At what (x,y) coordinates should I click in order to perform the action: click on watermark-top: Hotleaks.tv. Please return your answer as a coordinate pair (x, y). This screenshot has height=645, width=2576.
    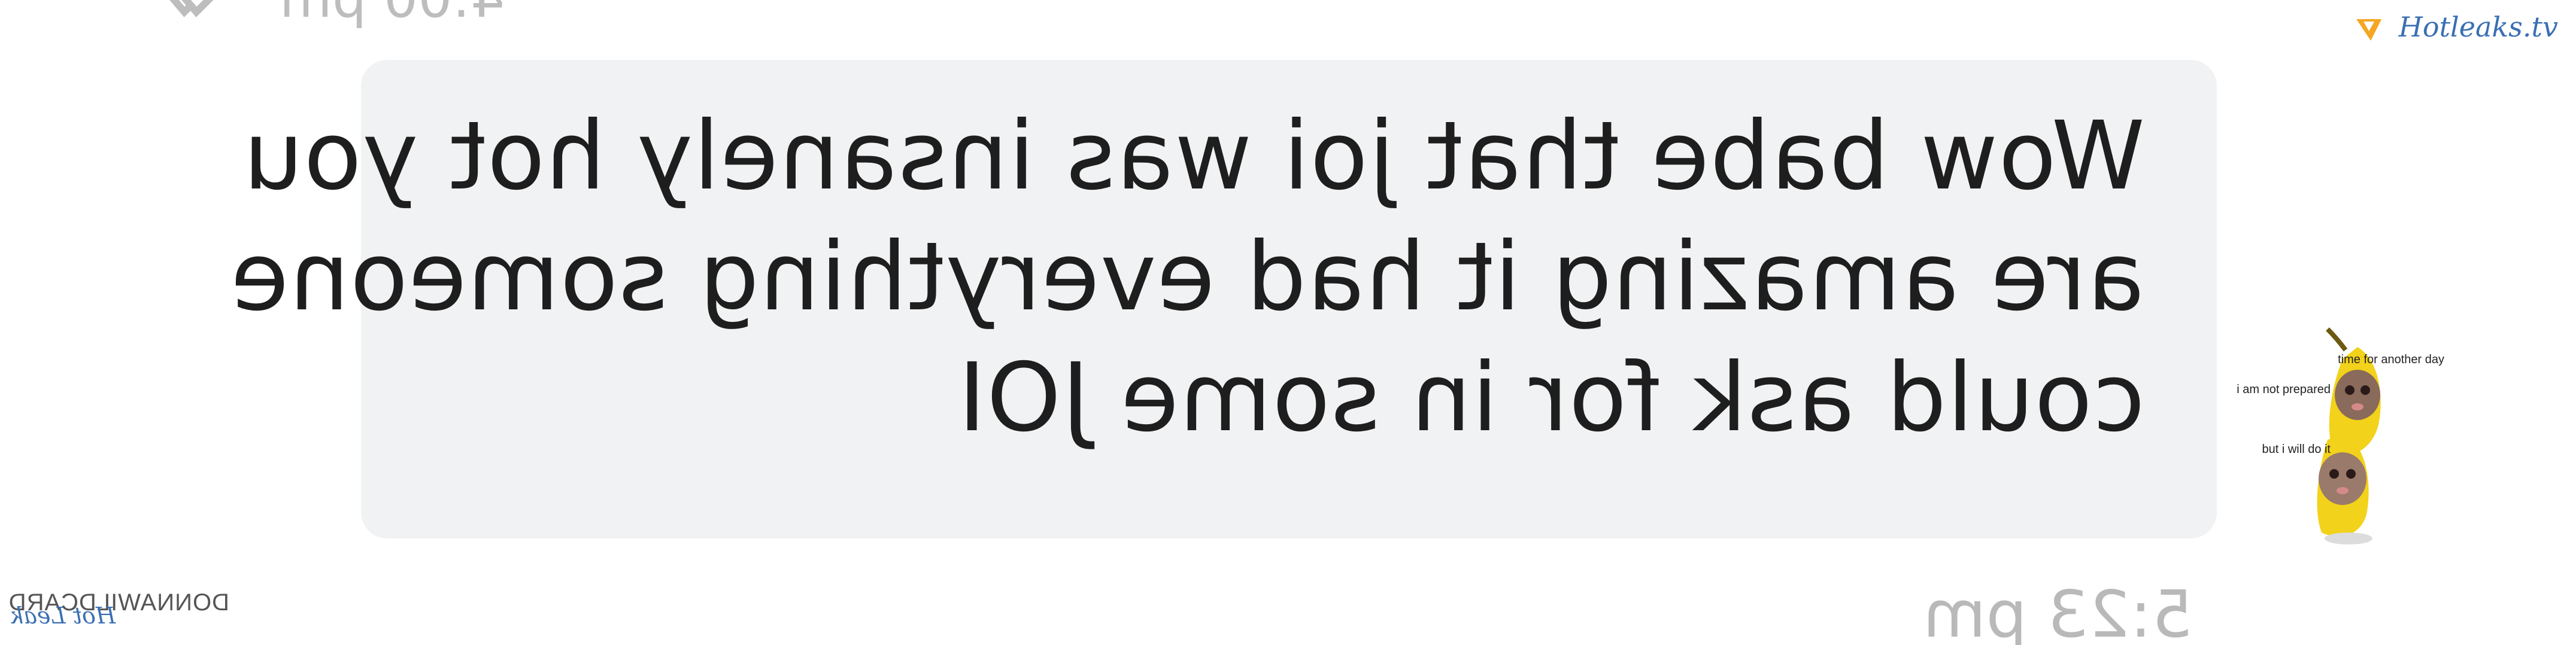
    Looking at the image, I should click on (2456, 35).